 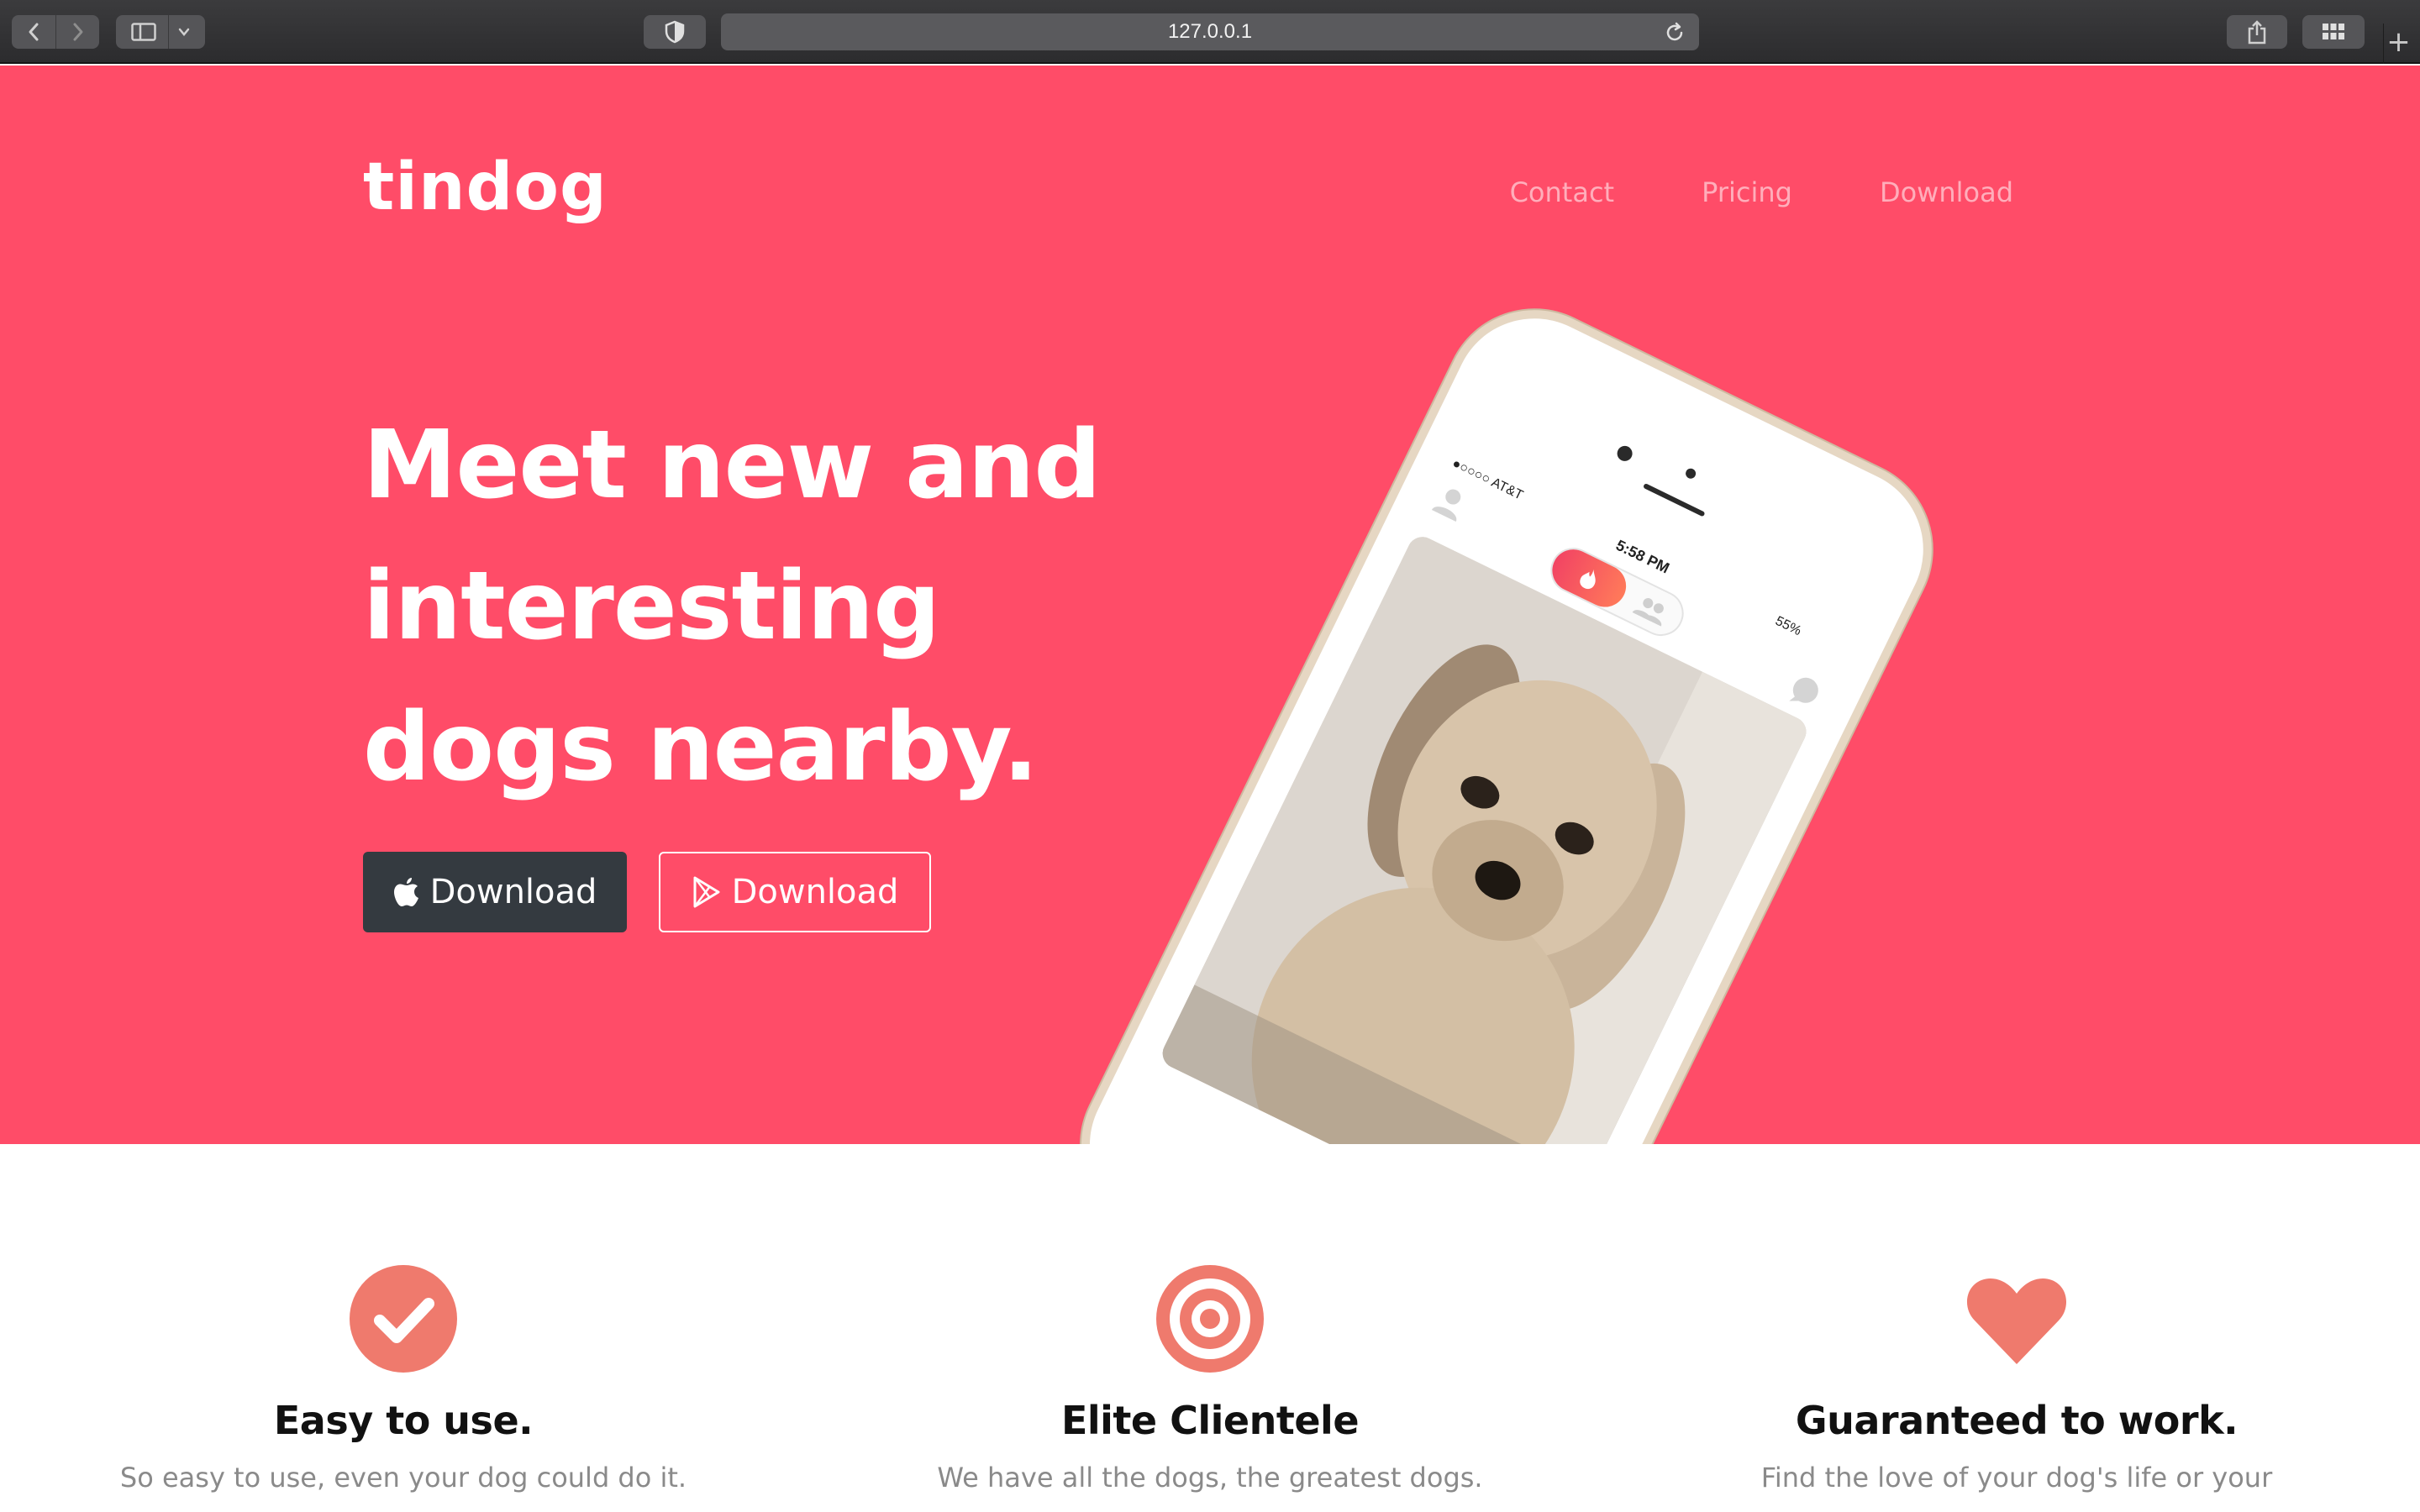 I want to click on share-icon, so click(x=2257, y=32).